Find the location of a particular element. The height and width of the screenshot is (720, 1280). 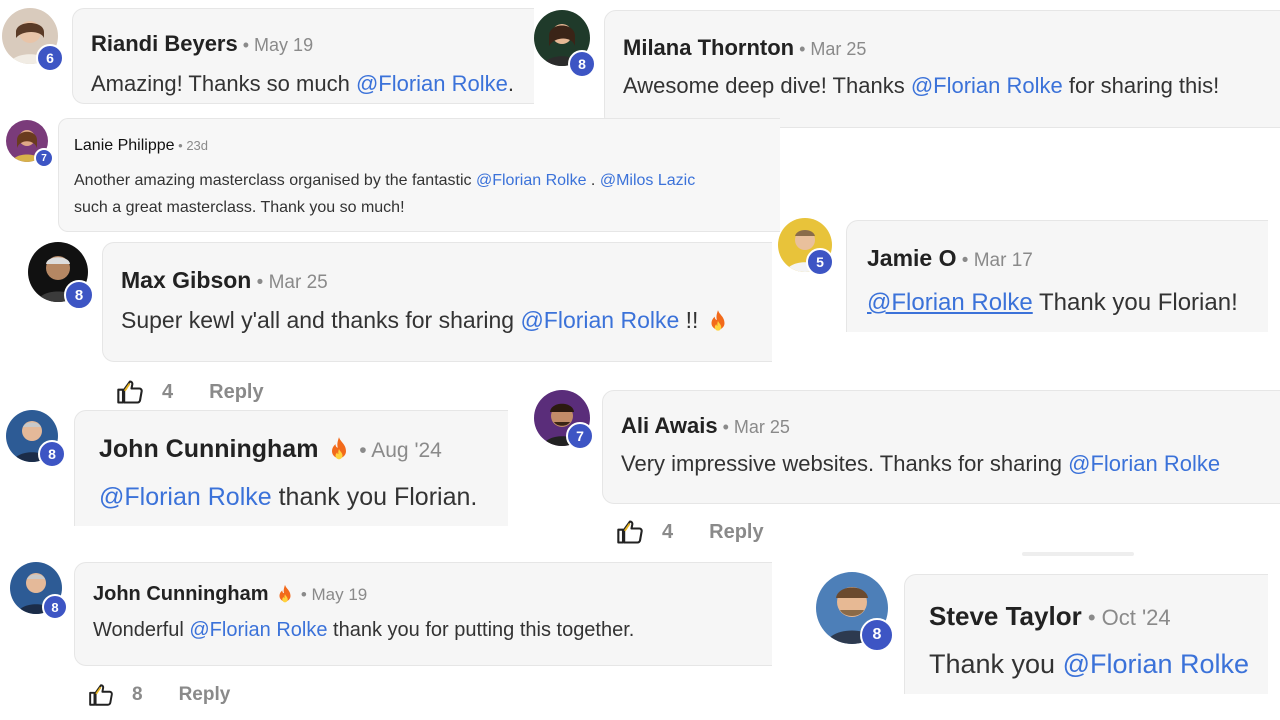

comment-text: for sharing this! is located at coordinates (1141, 85).